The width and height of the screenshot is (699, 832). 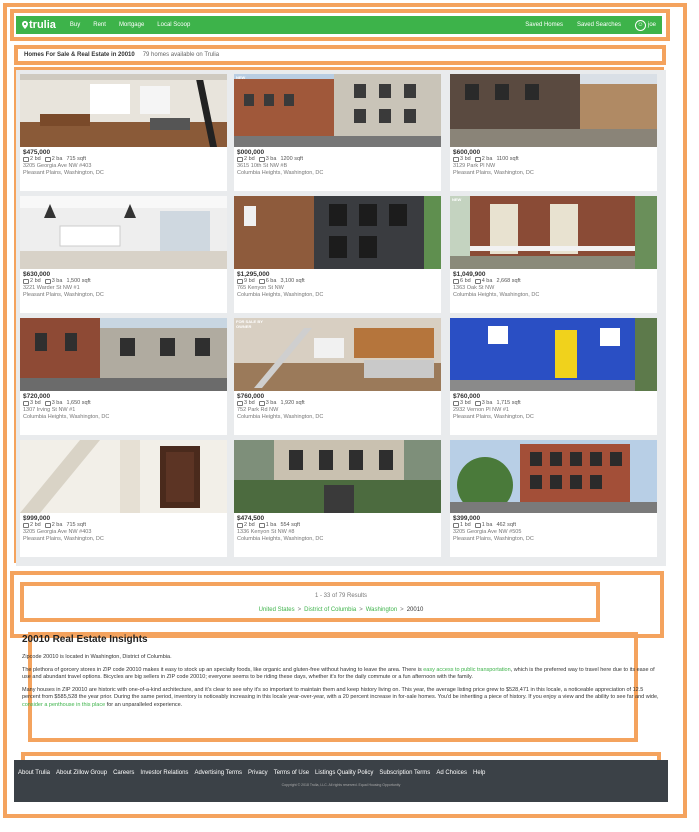 What do you see at coordinates (42, 25) in the screenshot?
I see `logo-text: trulia` at bounding box center [42, 25].